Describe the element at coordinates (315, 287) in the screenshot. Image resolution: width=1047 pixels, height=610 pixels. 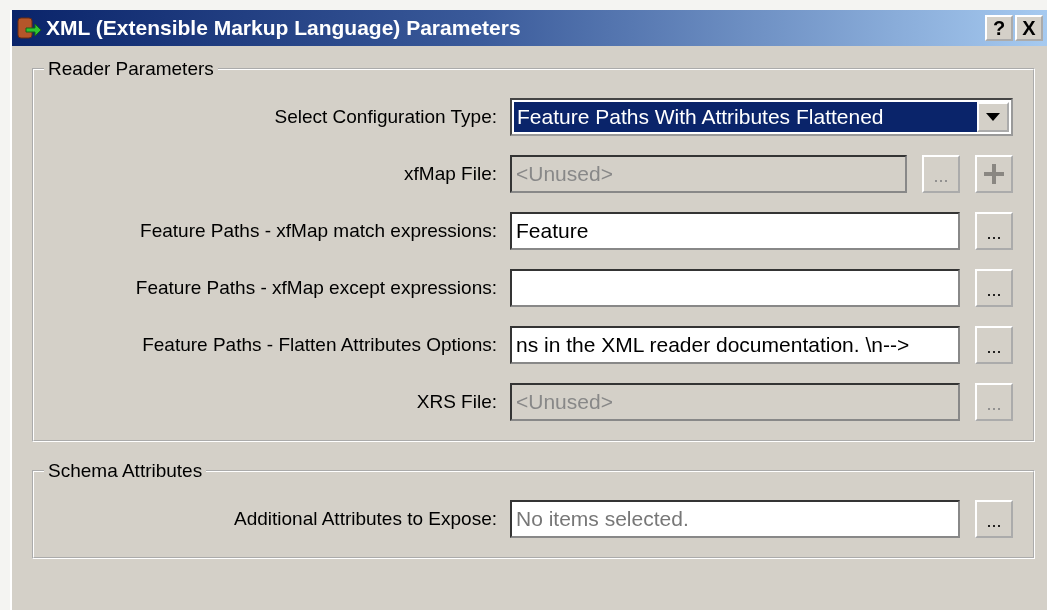
I see `field-label: Feature Paths - xfMap except expressions:` at that location.